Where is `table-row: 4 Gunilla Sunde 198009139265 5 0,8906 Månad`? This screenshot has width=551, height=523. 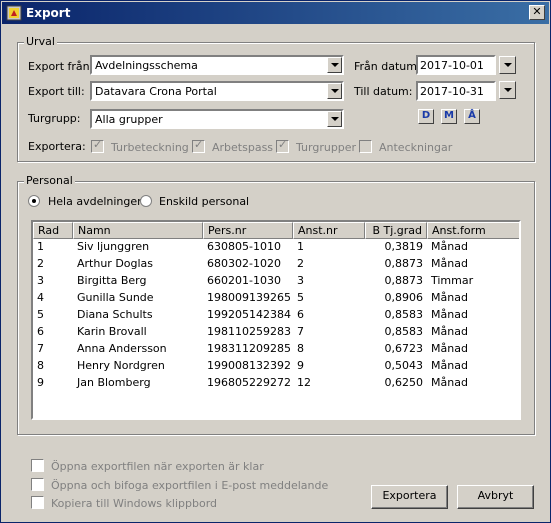
table-row: 4 Gunilla Sunde 198009139265 5 0,8906 Månad is located at coordinates (276, 298).